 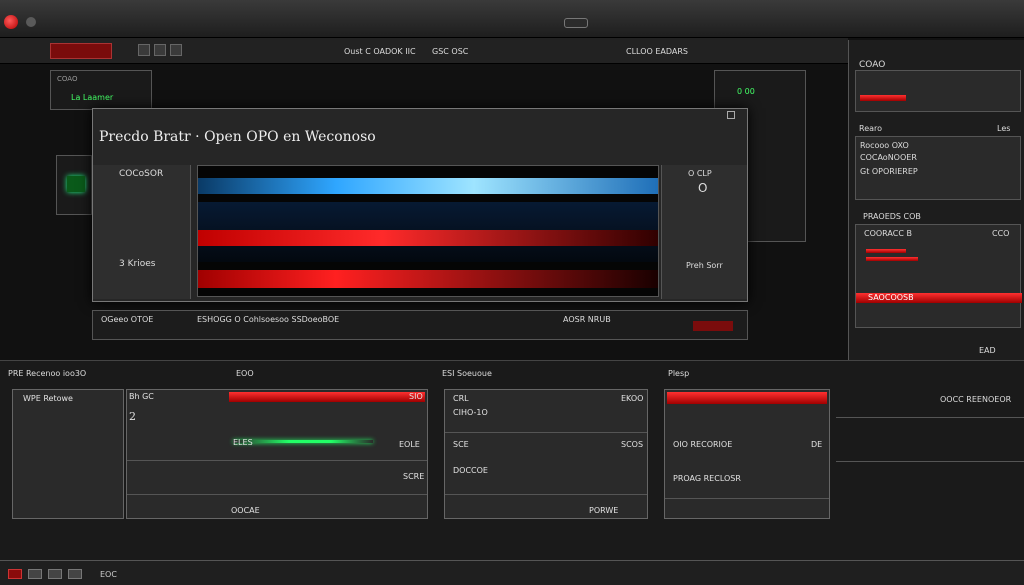 What do you see at coordinates (101, 90) in the screenshot?
I see `left-mini-window: COAO La Laamer` at bounding box center [101, 90].